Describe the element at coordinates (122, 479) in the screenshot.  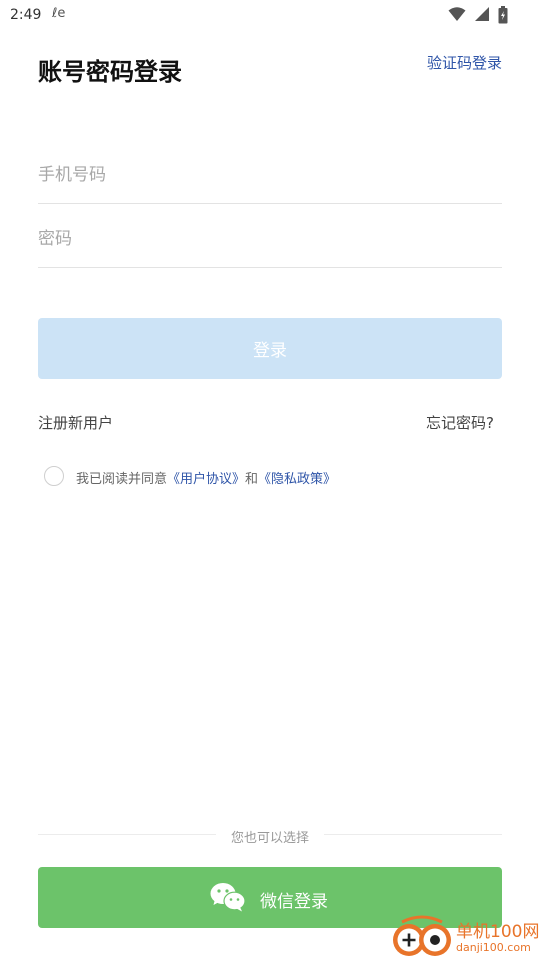
I see `agreement-prefix: 我已阅读并同意` at that location.